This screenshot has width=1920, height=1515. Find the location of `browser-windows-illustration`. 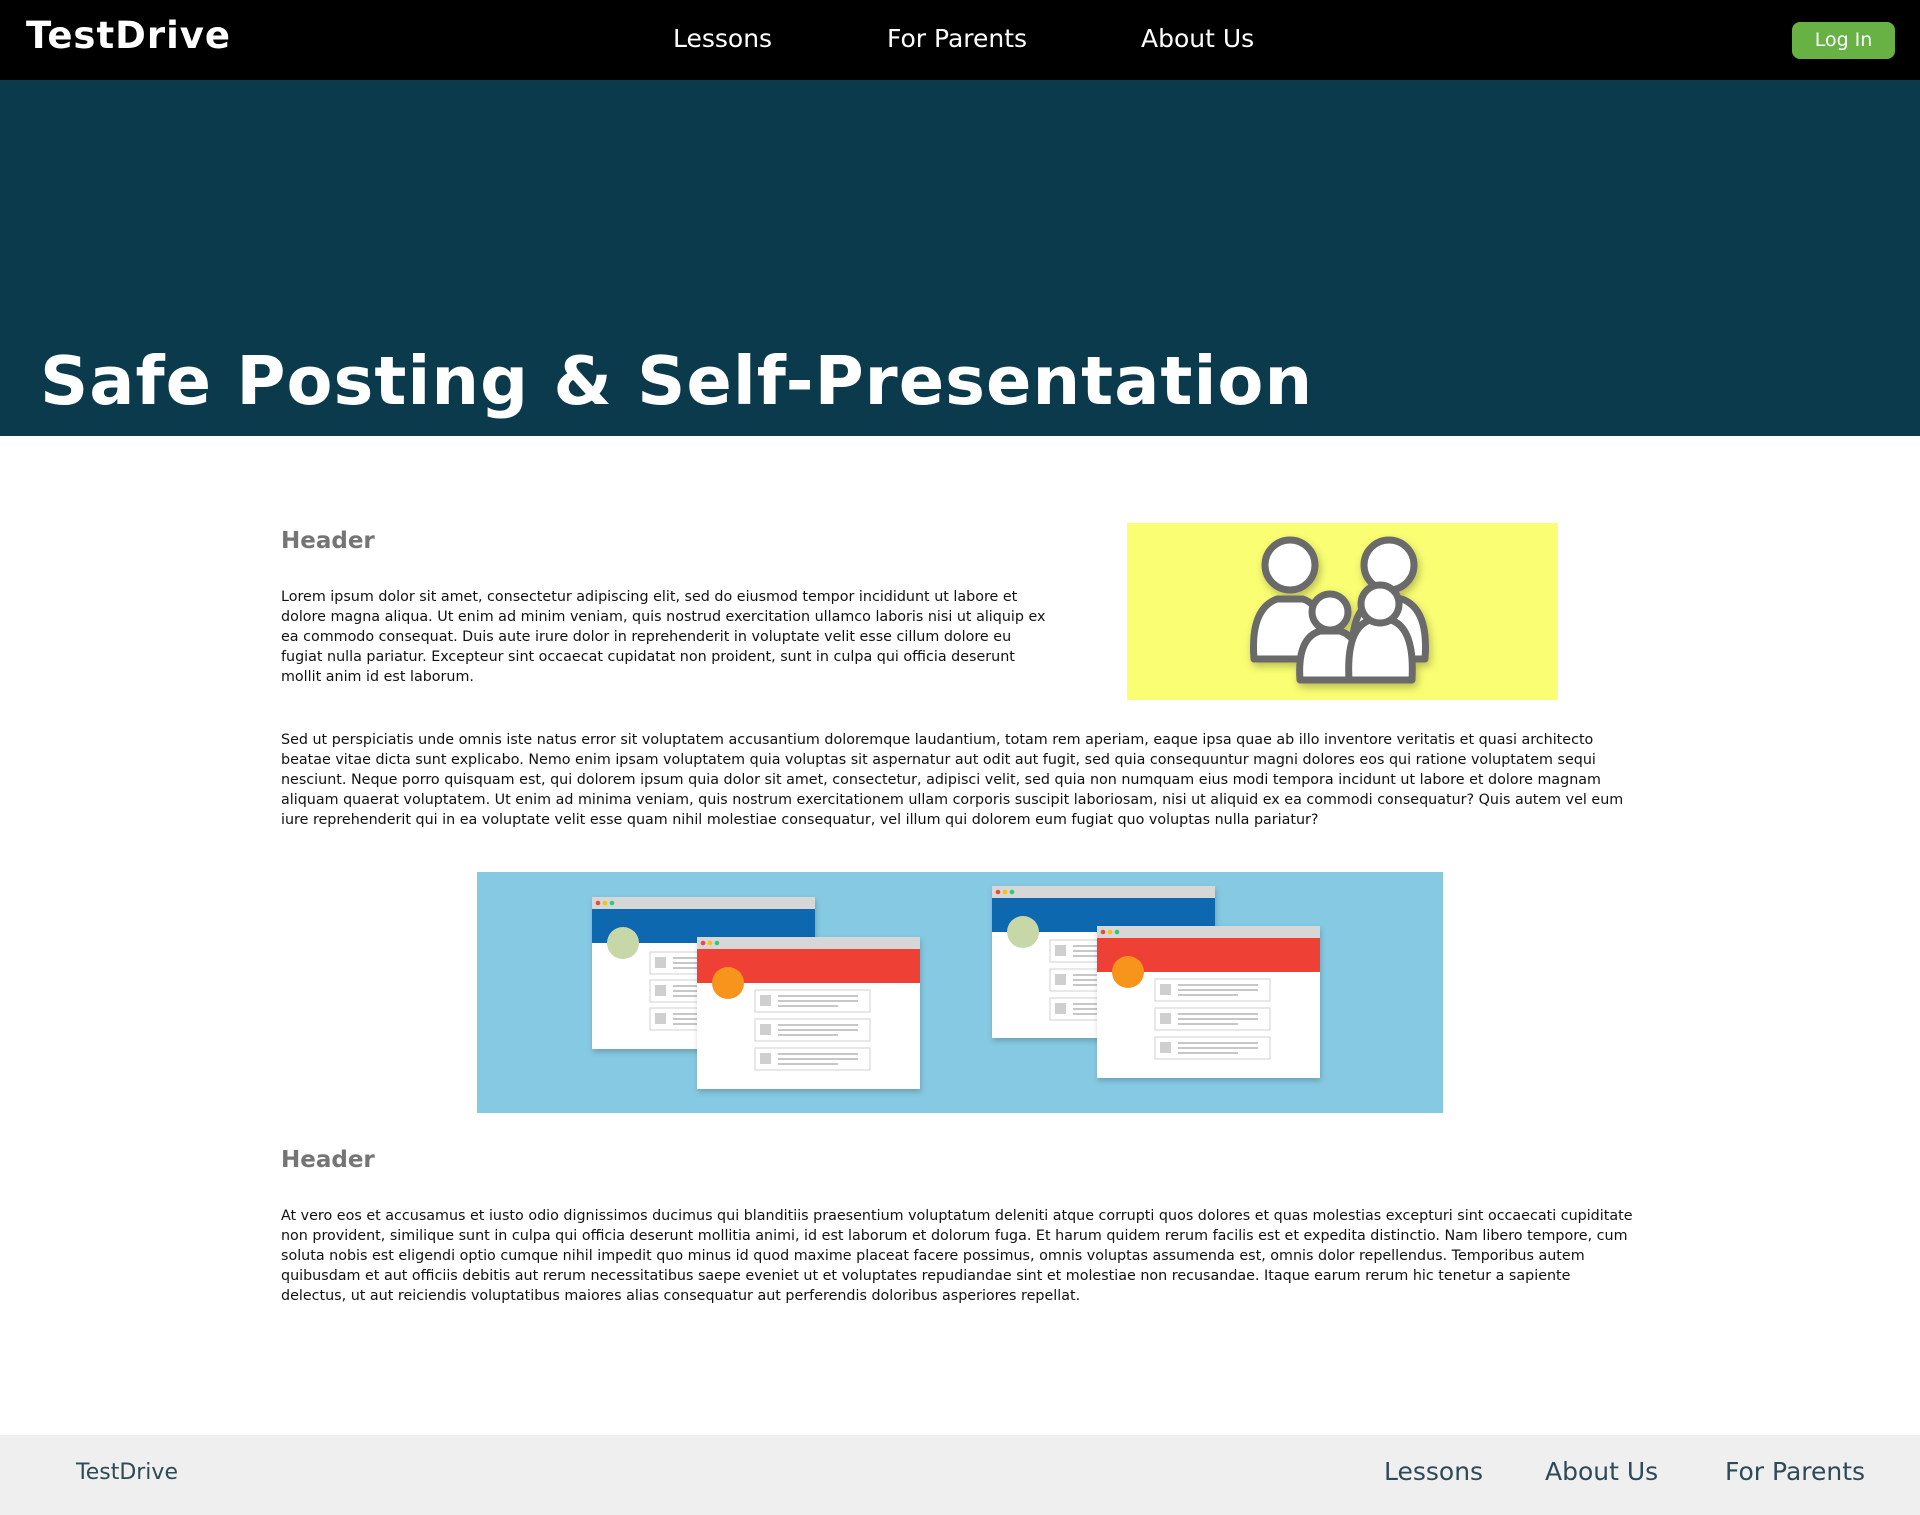

browser-windows-illustration is located at coordinates (956, 987).